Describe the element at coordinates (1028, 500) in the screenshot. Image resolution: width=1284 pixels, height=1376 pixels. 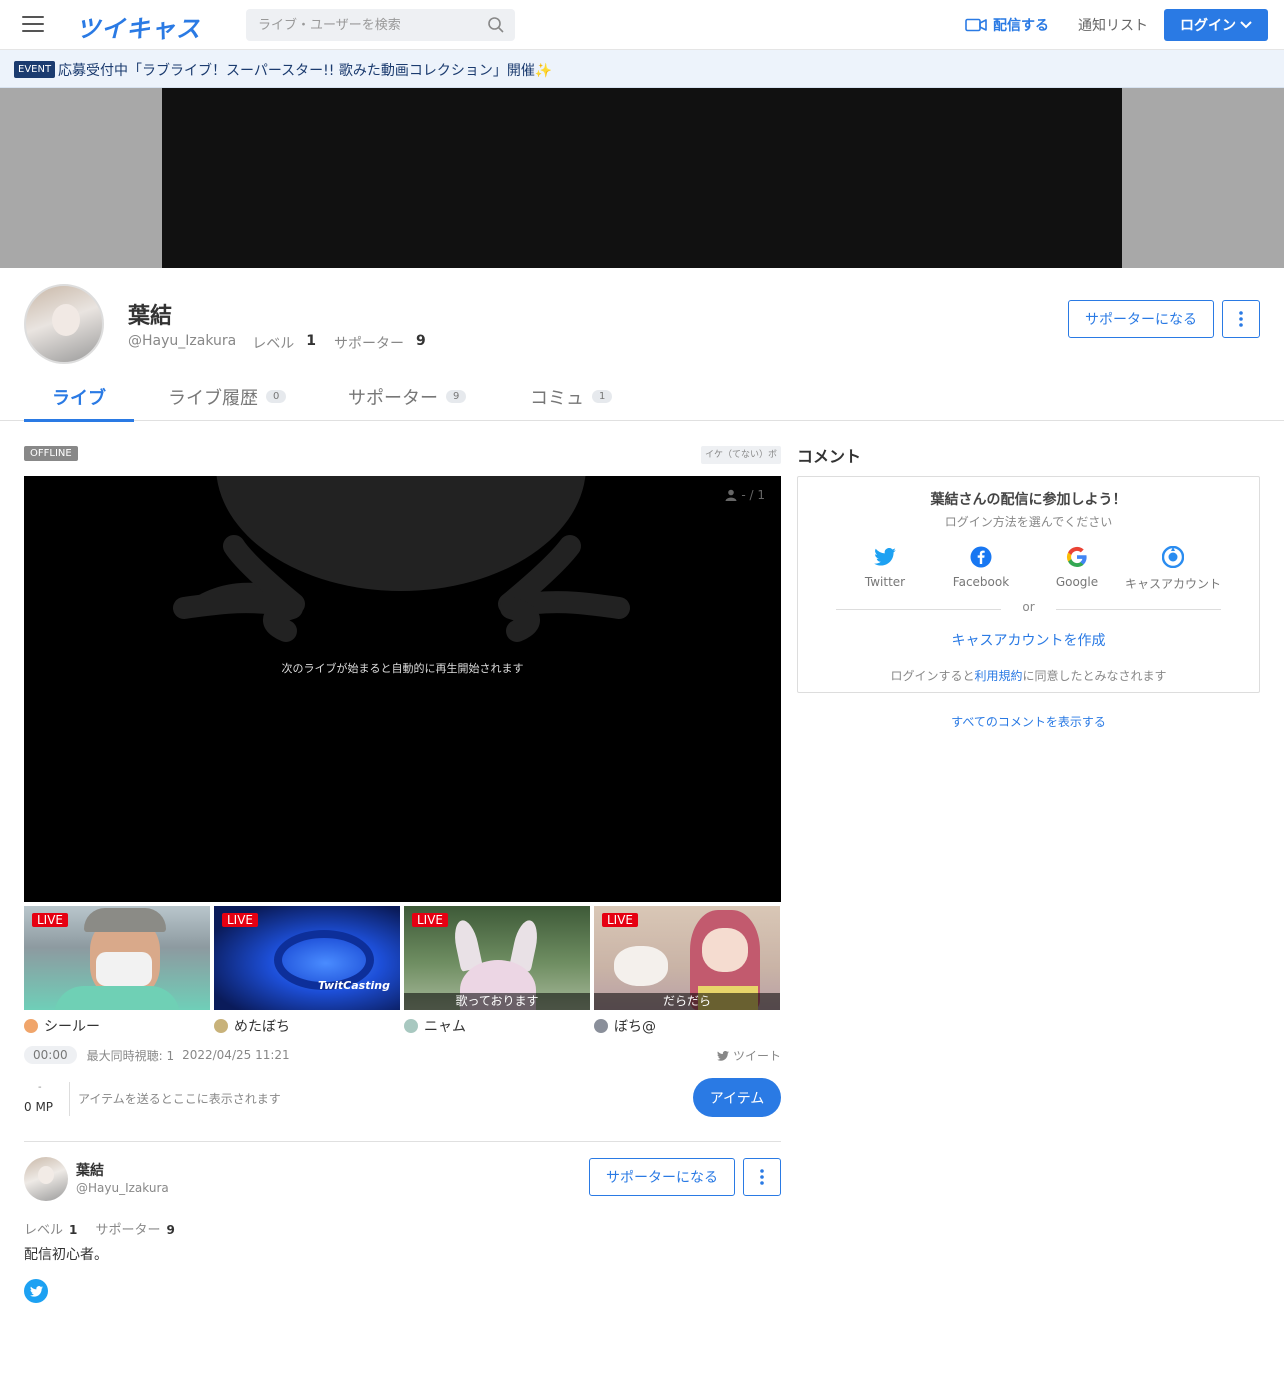
I see `join-title: 葉結さんの配信に参加しよう！` at that location.